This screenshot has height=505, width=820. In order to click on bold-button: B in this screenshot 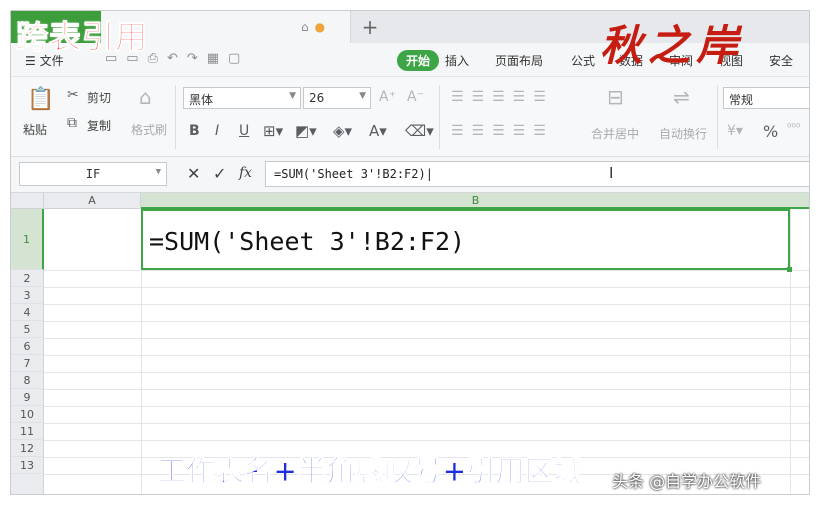, I will do `click(194, 131)`.